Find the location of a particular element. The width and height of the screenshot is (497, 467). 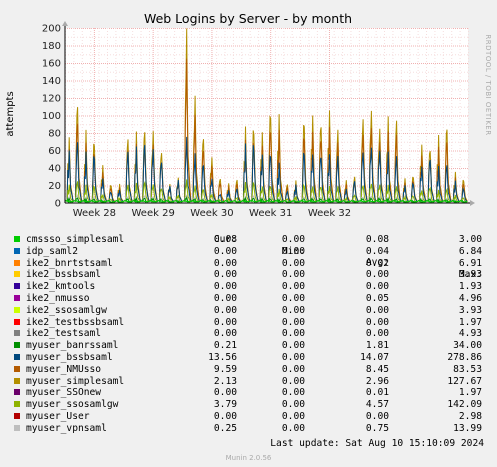

x-axis-ticks: Week 28 Week 29 Week 30 Week 31 Week 32 is located at coordinates (212, 213).